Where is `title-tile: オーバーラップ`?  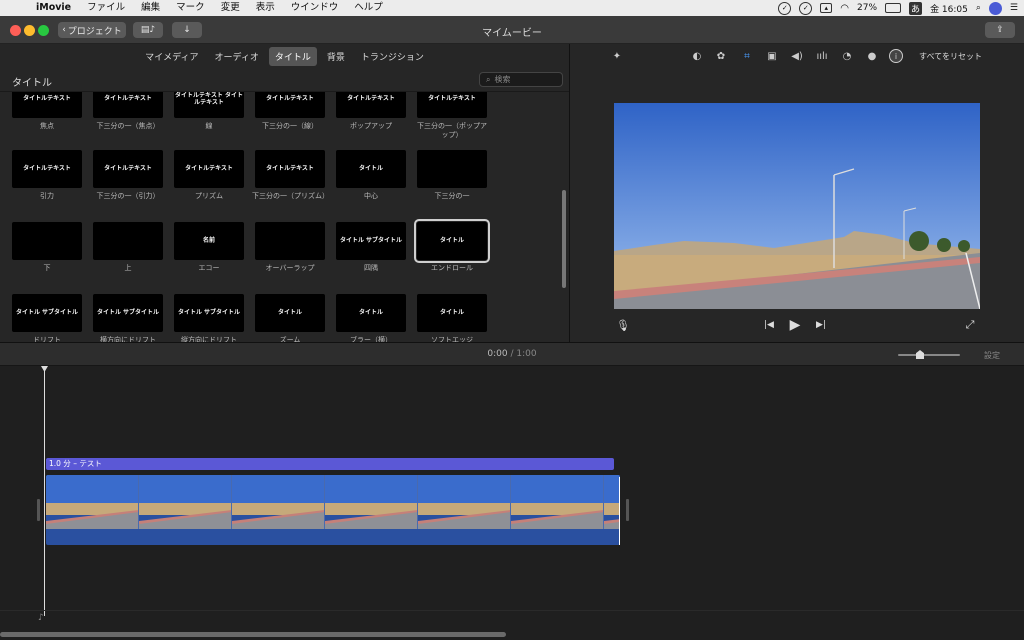 title-tile: オーバーラップ is located at coordinates (290, 247).